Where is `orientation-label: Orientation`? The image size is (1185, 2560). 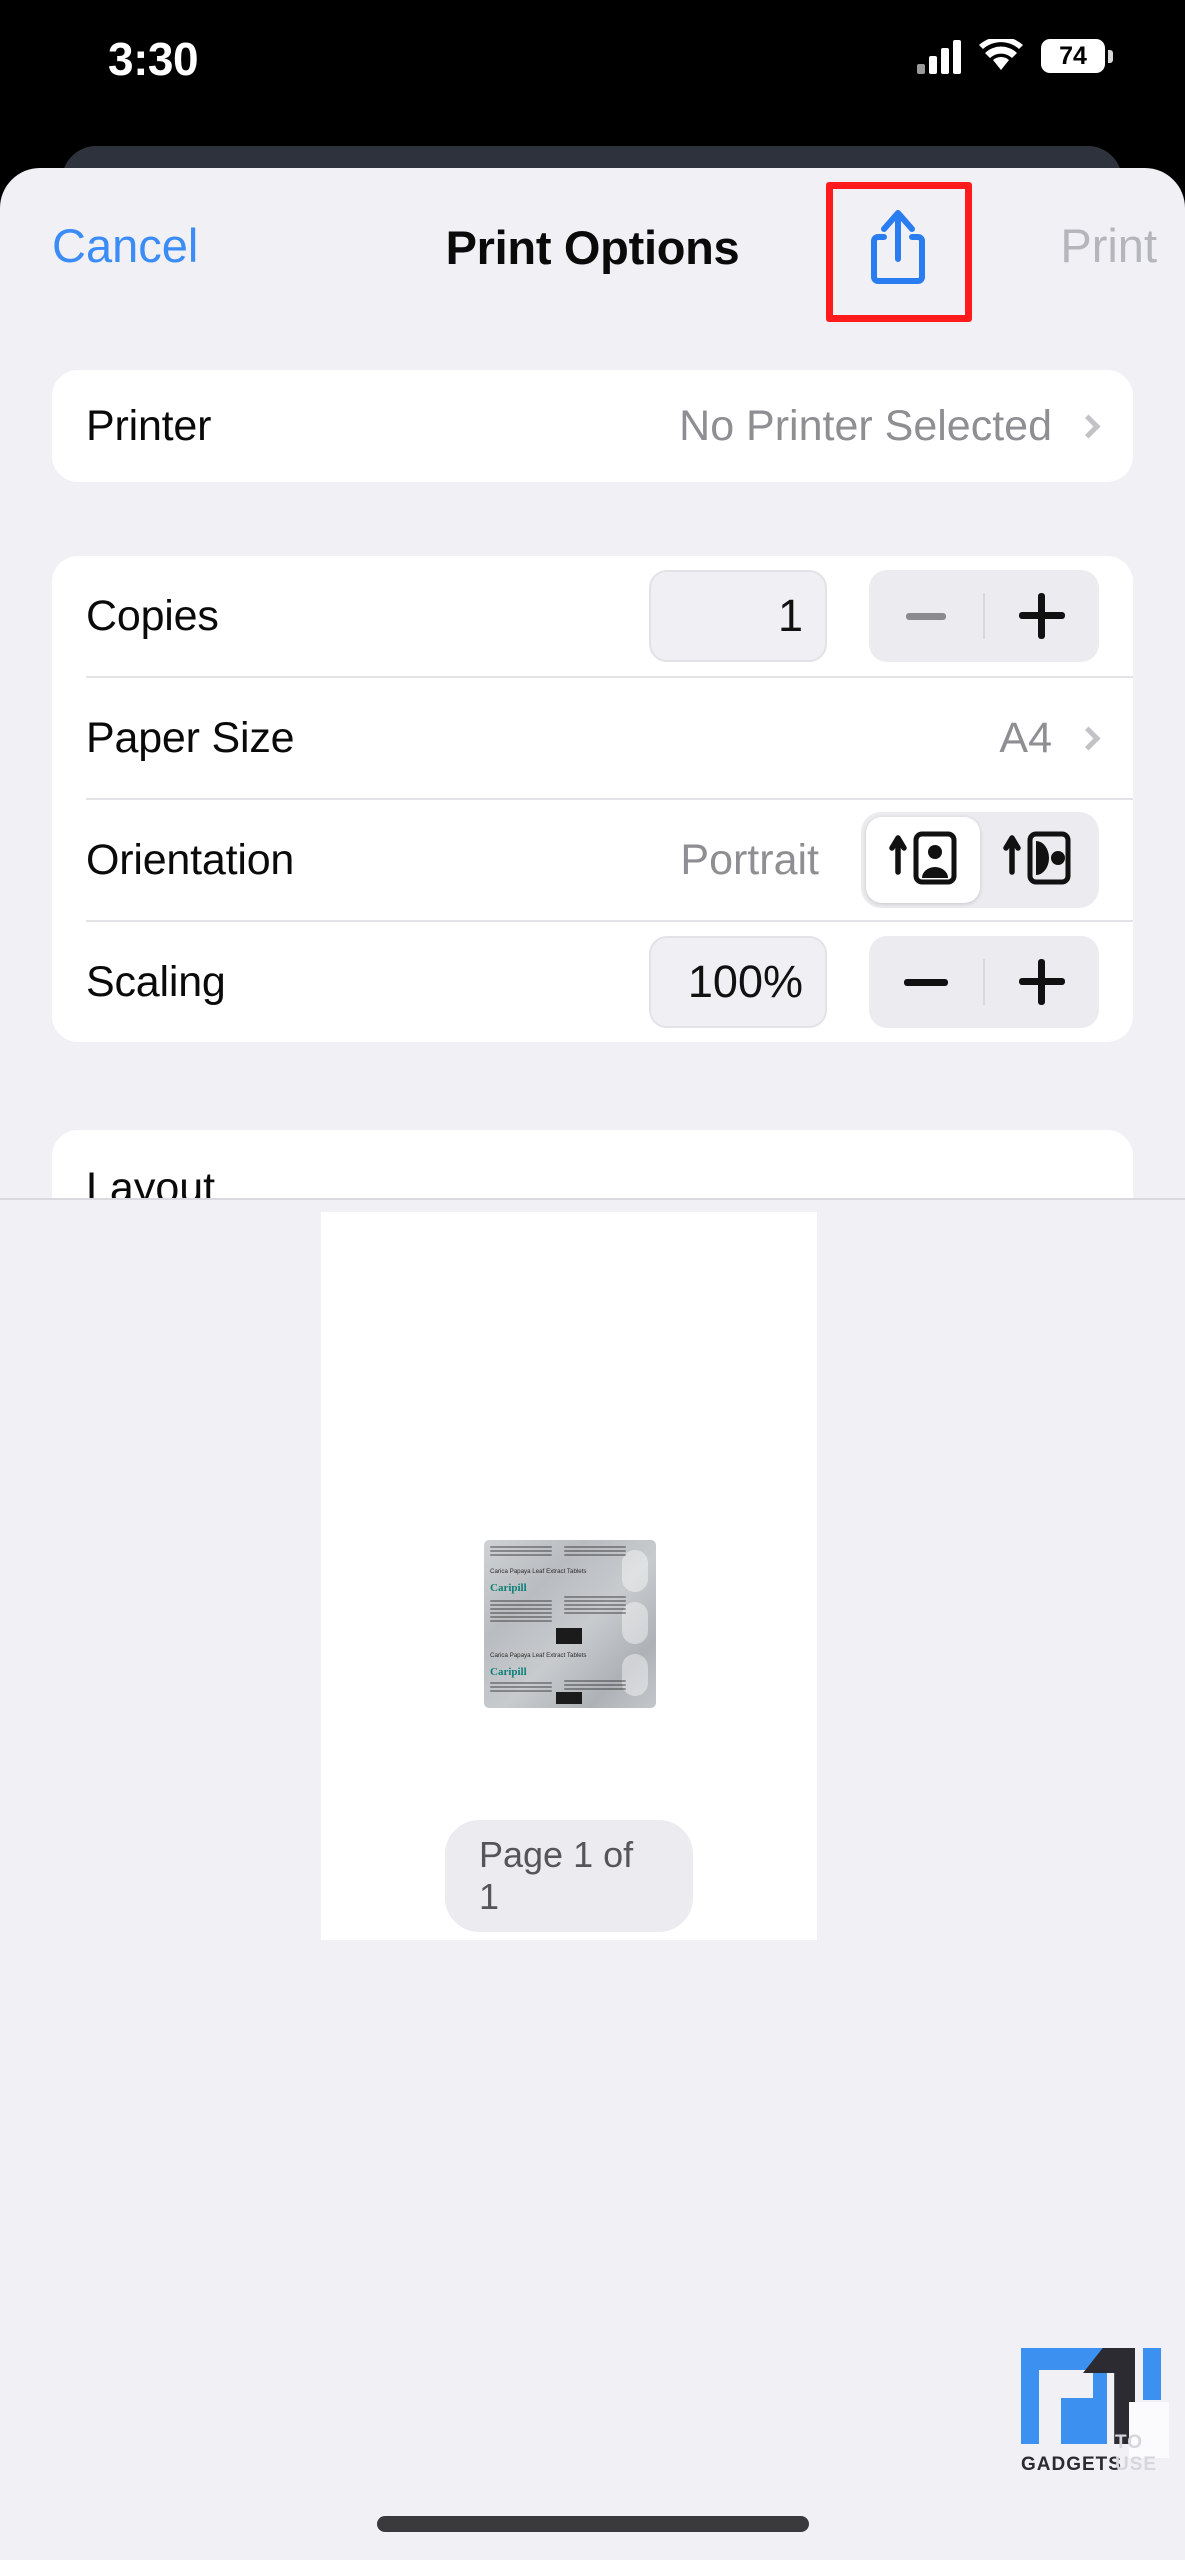
orientation-label: Orientation is located at coordinates (190, 859).